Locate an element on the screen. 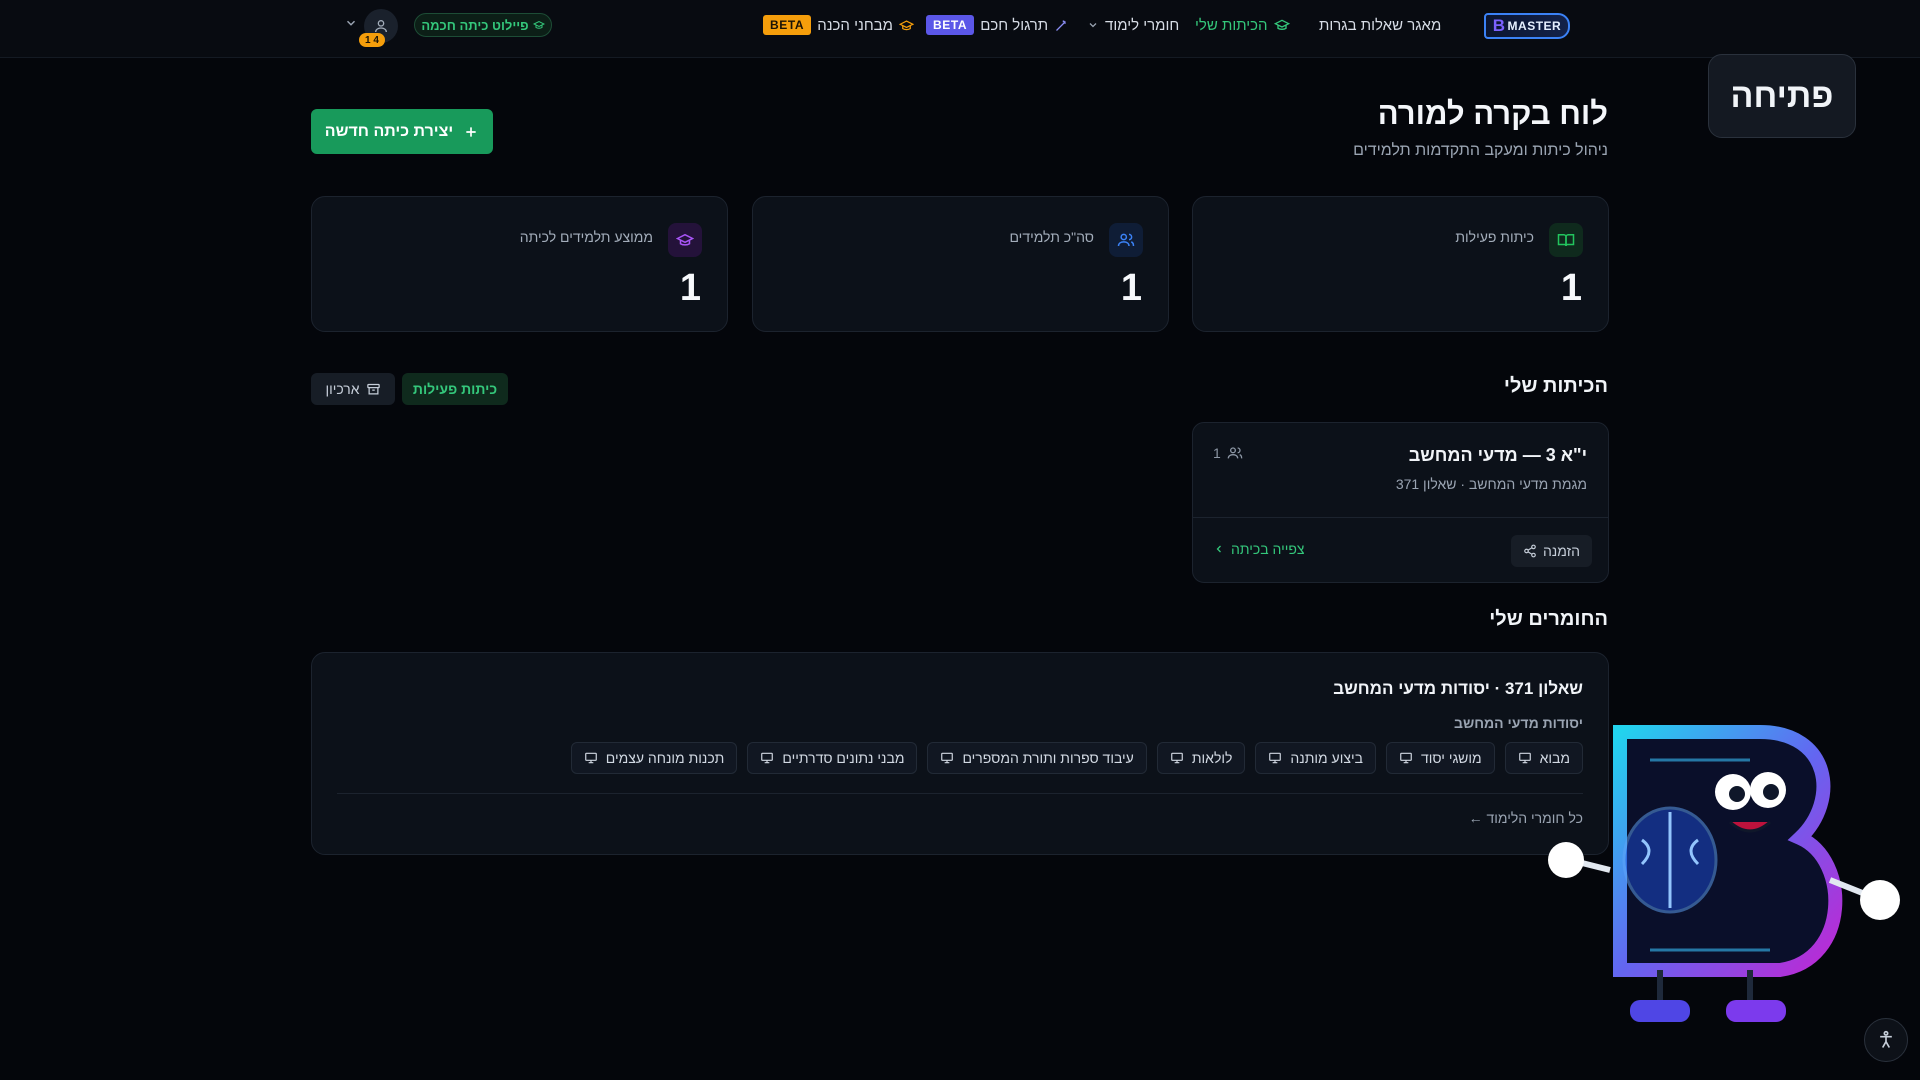 The image size is (1920, 1080). nav-question-bank-label: מאגר שאלות בגרות is located at coordinates (1380, 25).